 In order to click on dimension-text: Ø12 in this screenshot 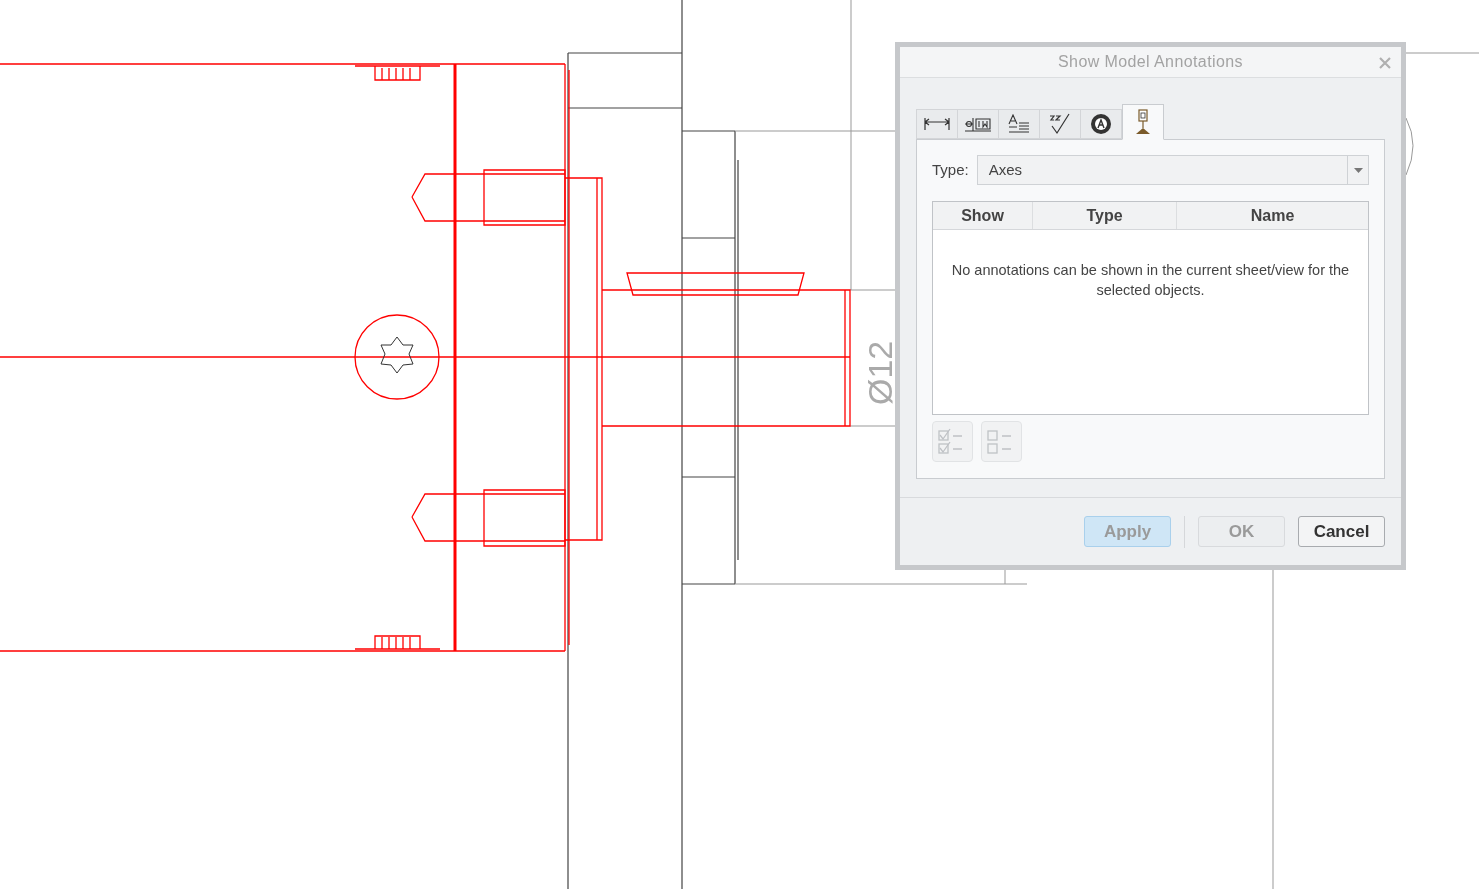, I will do `click(880, 372)`.